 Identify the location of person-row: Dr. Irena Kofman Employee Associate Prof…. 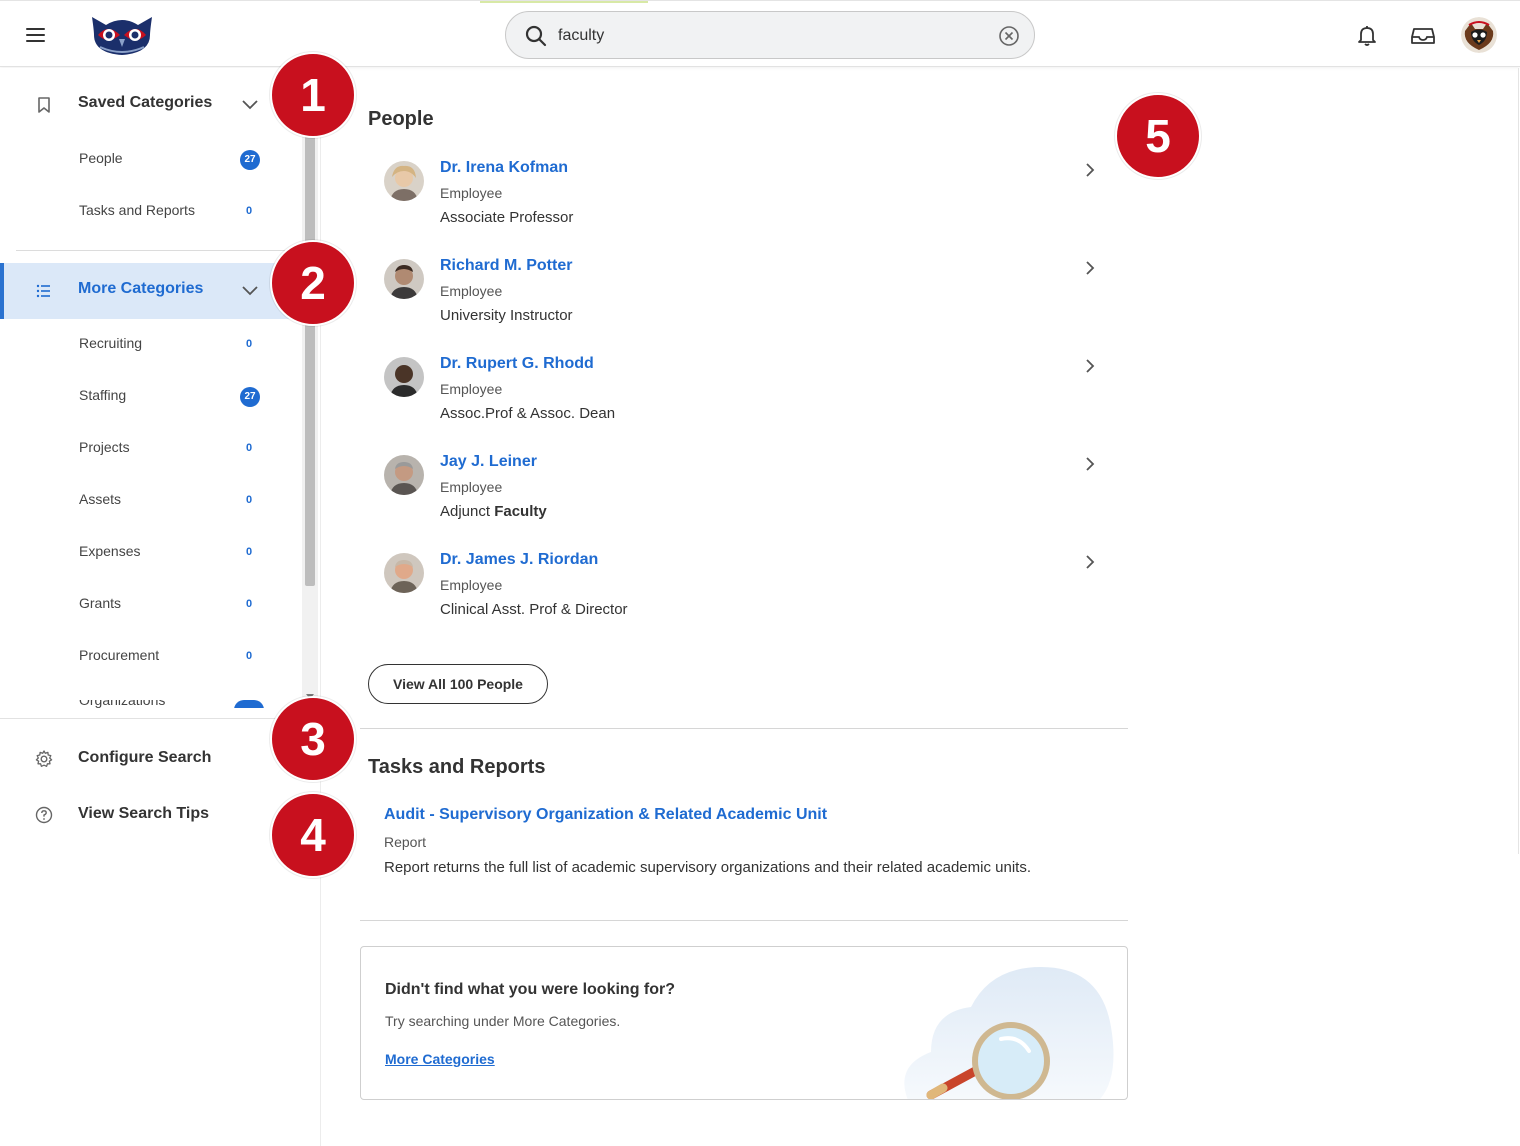
(745, 204).